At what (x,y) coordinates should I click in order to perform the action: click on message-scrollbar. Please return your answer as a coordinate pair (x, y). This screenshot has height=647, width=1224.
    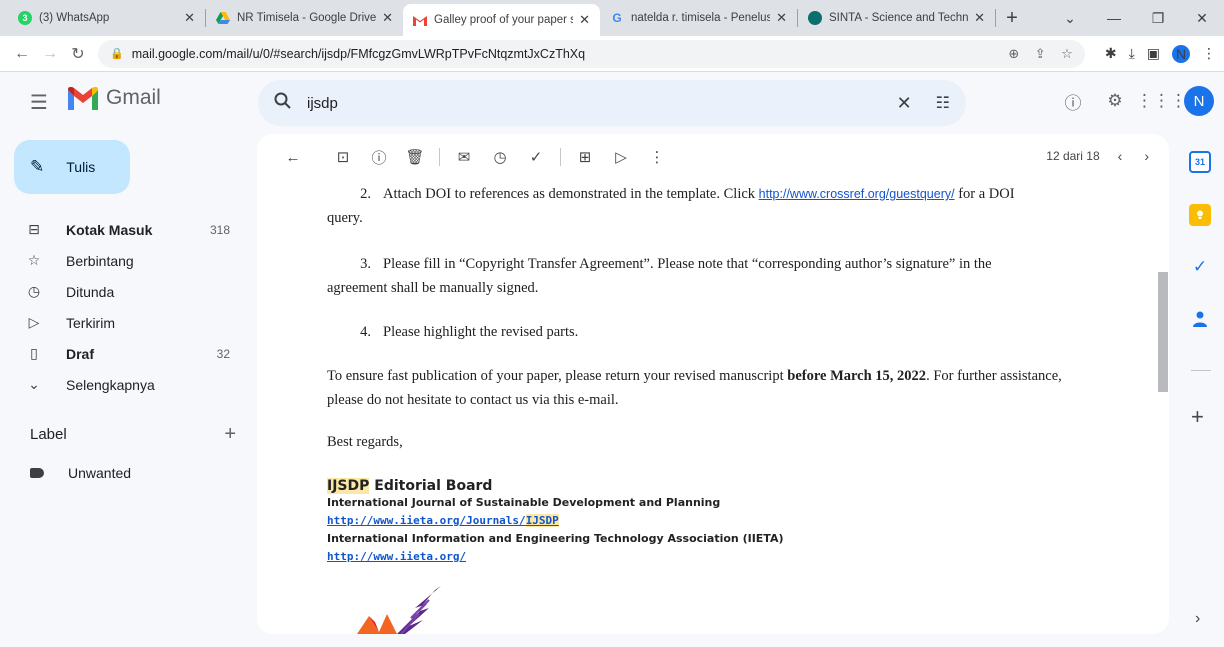
    Looking at the image, I should click on (1163, 332).